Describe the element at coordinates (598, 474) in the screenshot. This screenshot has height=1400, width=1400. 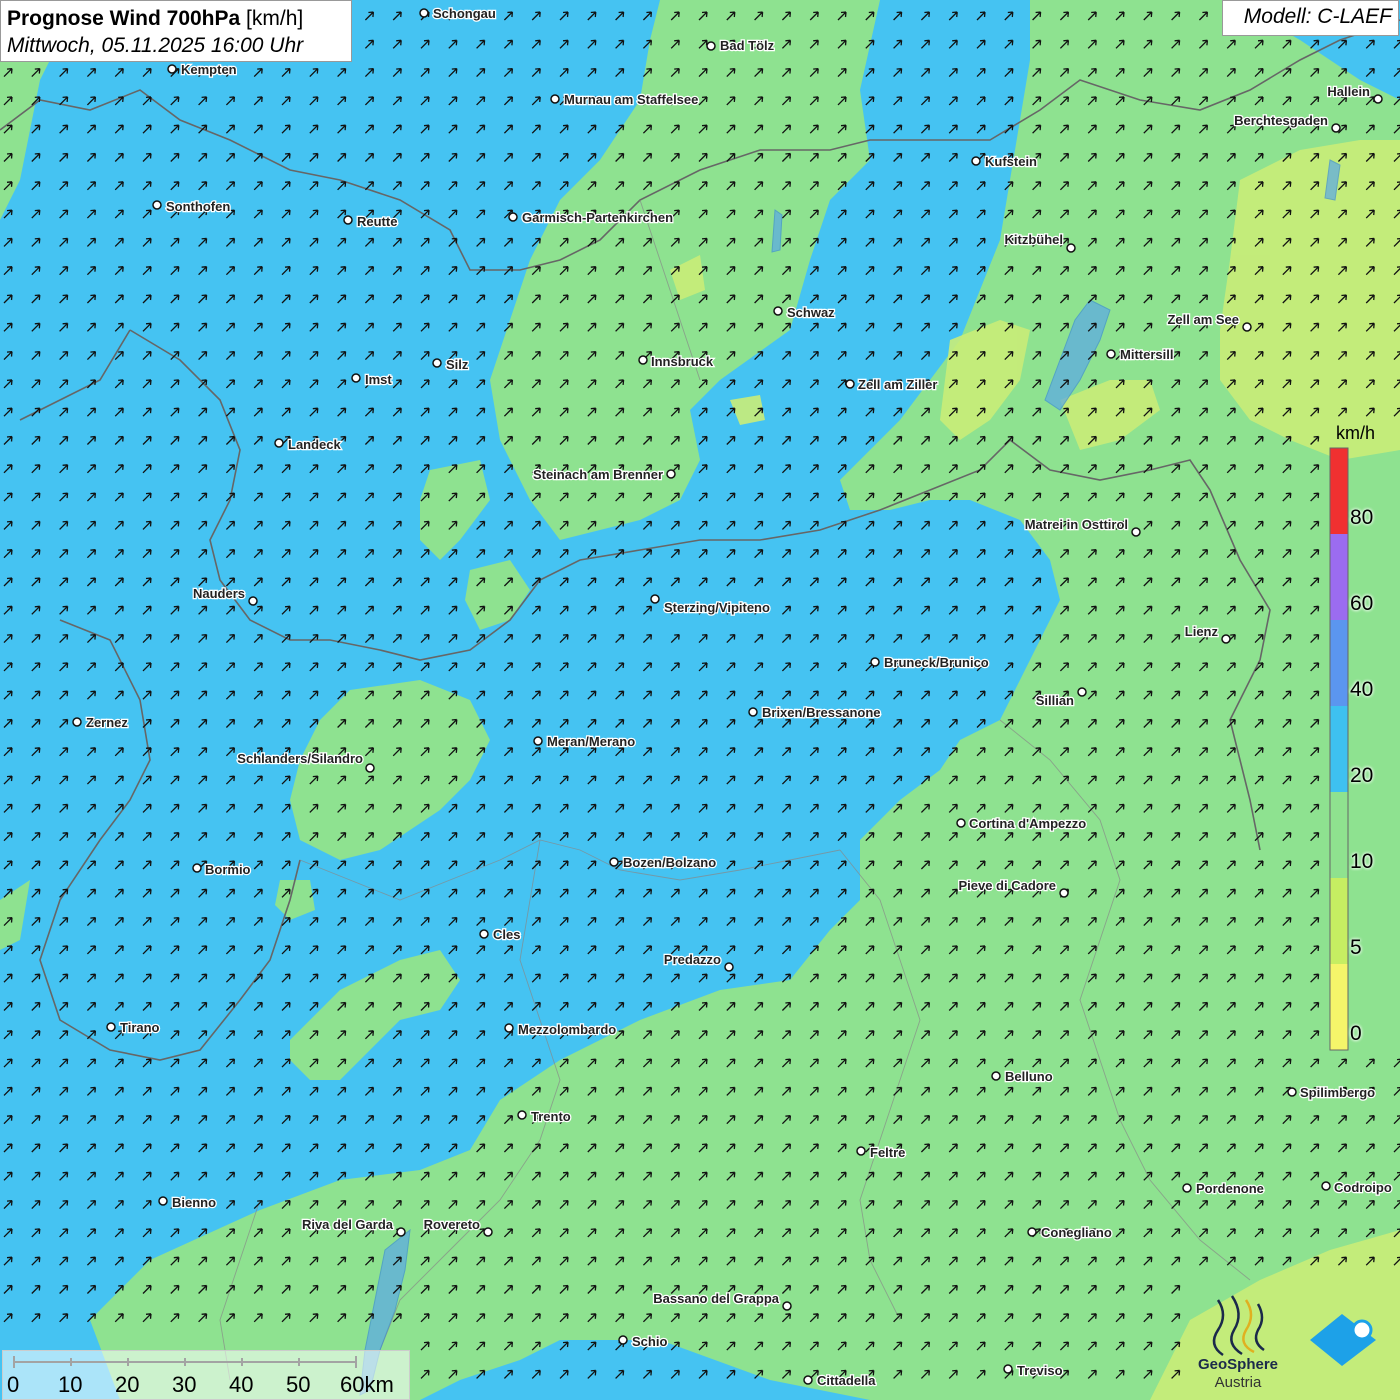
I see `city-label: Steinach am Brenner` at that location.